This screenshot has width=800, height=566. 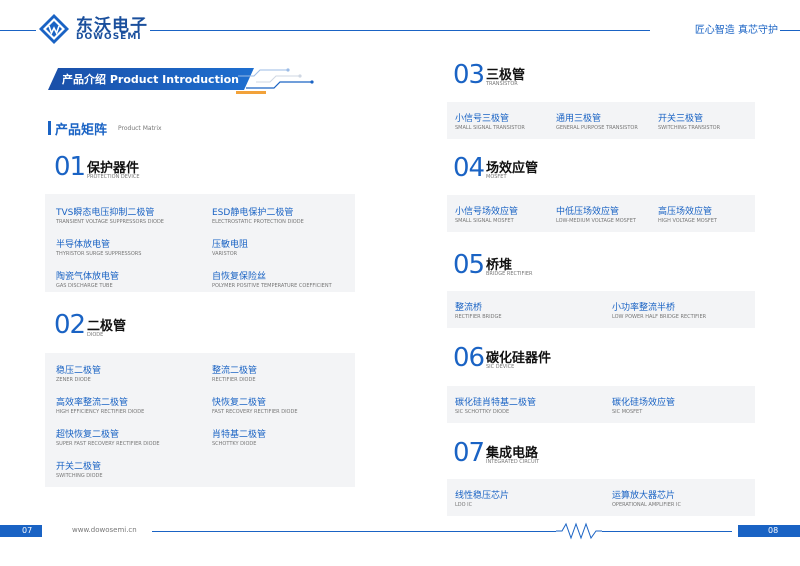 What do you see at coordinates (70, 325) in the screenshot?
I see `category-number: 02` at bounding box center [70, 325].